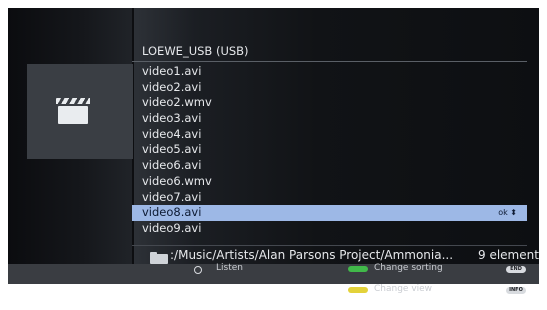 This screenshot has width=547, height=310. I want to click on help-listen: Listen, so click(229, 268).